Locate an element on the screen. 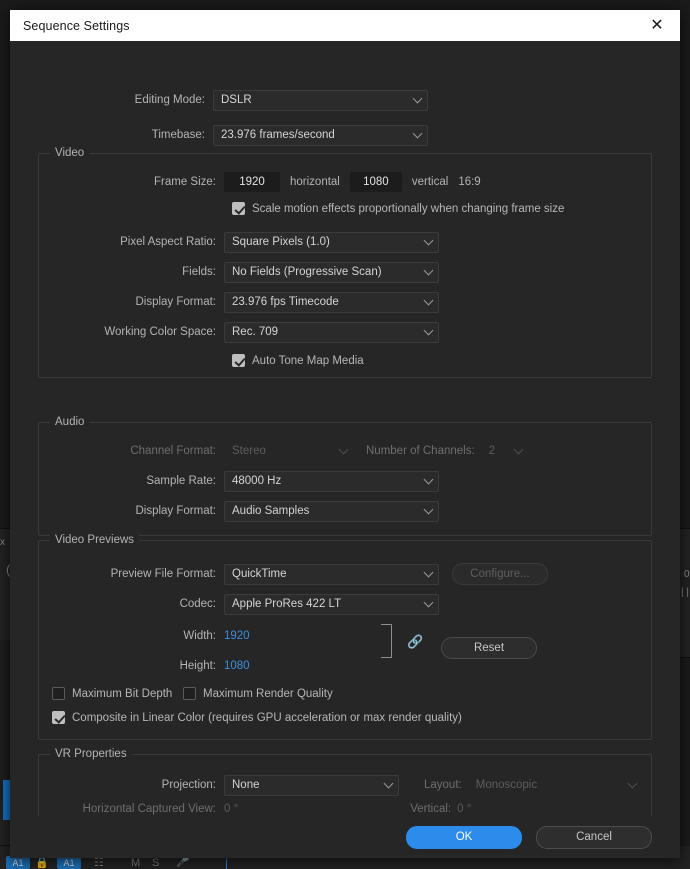 This screenshot has height=869, width=690. bg-mic-icon: 🎤 is located at coordinates (183, 862).